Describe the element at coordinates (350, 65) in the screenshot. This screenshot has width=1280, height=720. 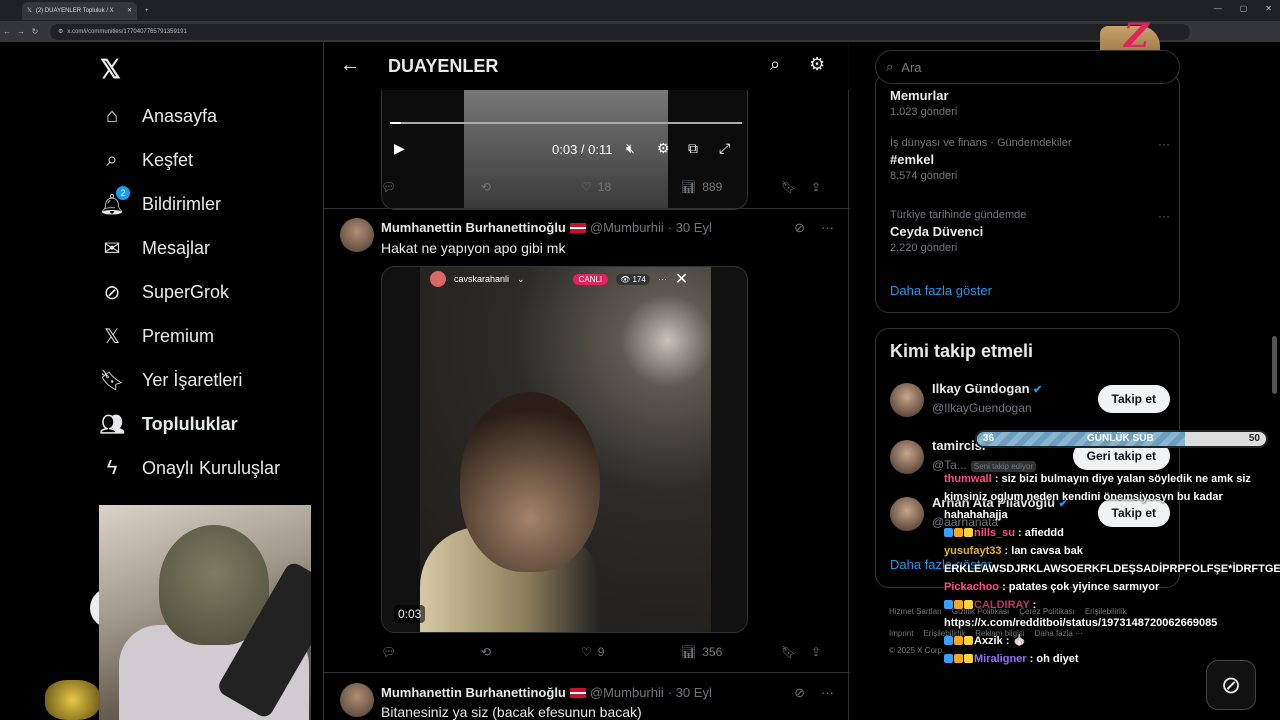
I see `back-arrow-icon: ←` at that location.